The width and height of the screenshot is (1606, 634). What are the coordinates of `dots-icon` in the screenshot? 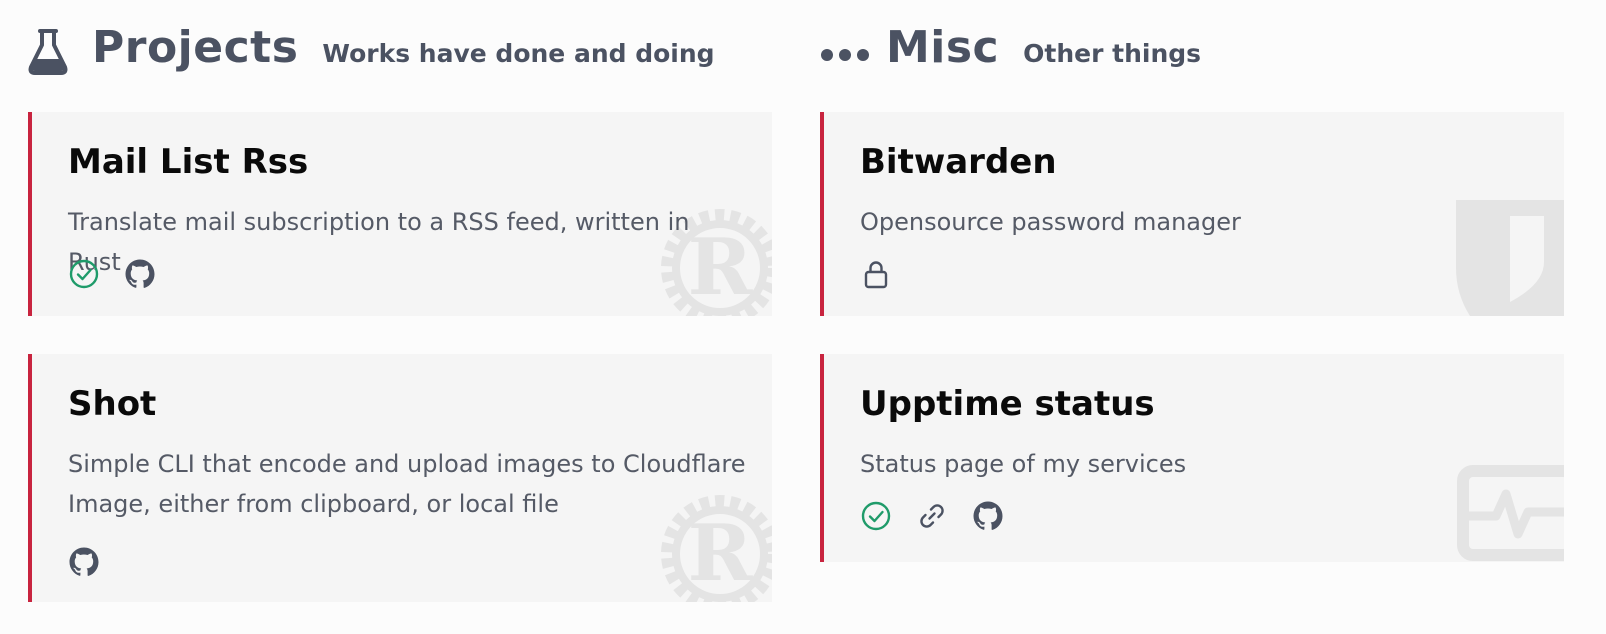 It's located at (845, 52).